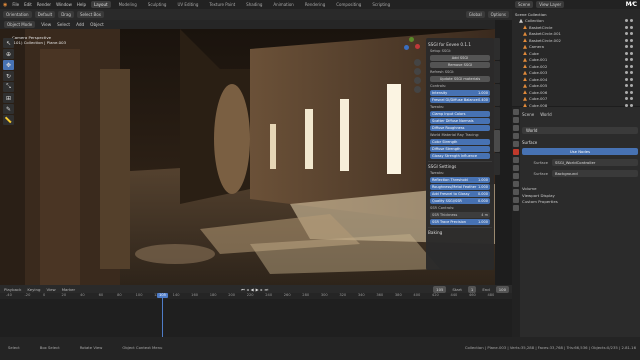 The image size is (640, 360). I want to click on workspace-tab-compositing: Compositing, so click(348, 4).